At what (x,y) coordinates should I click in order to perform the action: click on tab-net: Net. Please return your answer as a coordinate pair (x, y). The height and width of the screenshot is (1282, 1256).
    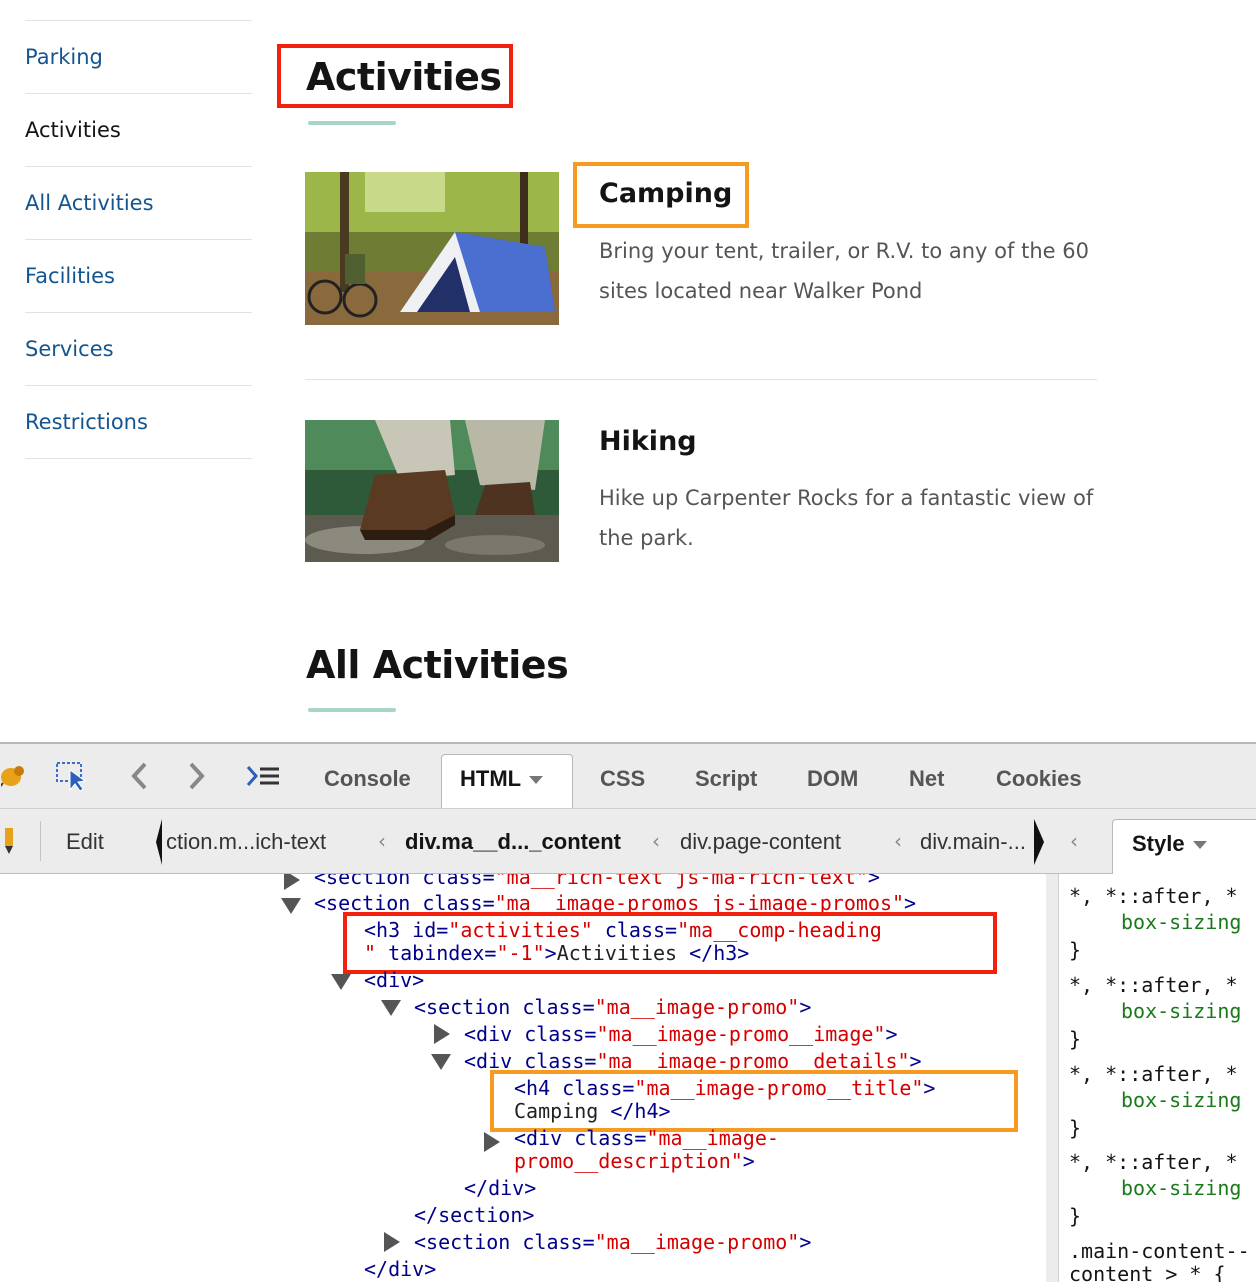
    Looking at the image, I should click on (926, 779).